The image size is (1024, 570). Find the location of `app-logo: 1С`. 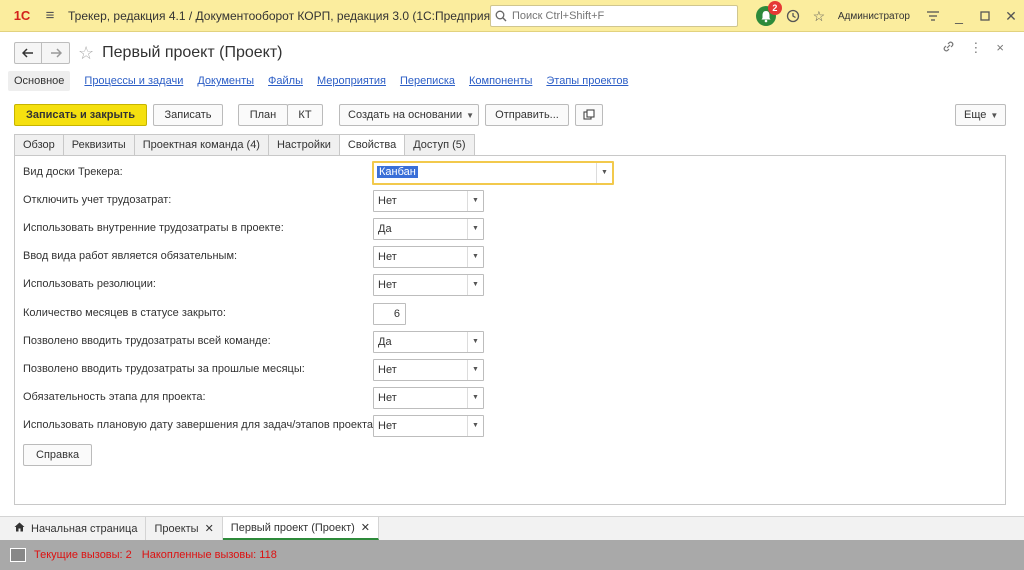

app-logo: 1С is located at coordinates (22, 15).